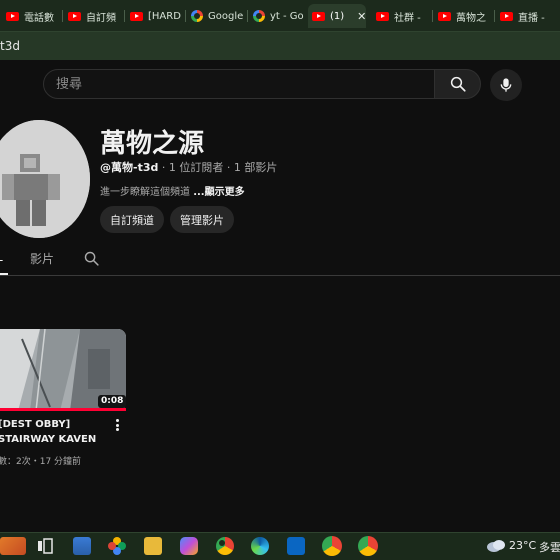  I want to click on video-menu-icon, so click(117, 425).